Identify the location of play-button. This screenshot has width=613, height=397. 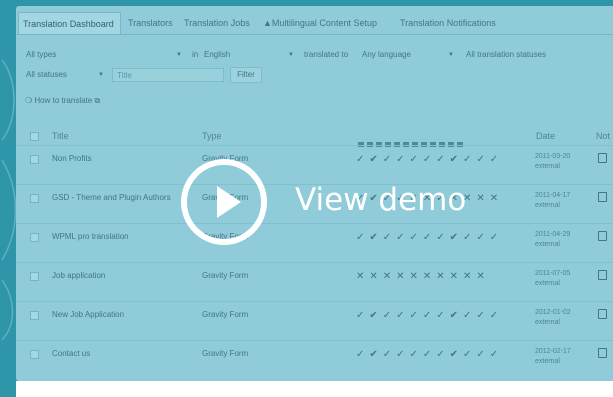
(224, 202).